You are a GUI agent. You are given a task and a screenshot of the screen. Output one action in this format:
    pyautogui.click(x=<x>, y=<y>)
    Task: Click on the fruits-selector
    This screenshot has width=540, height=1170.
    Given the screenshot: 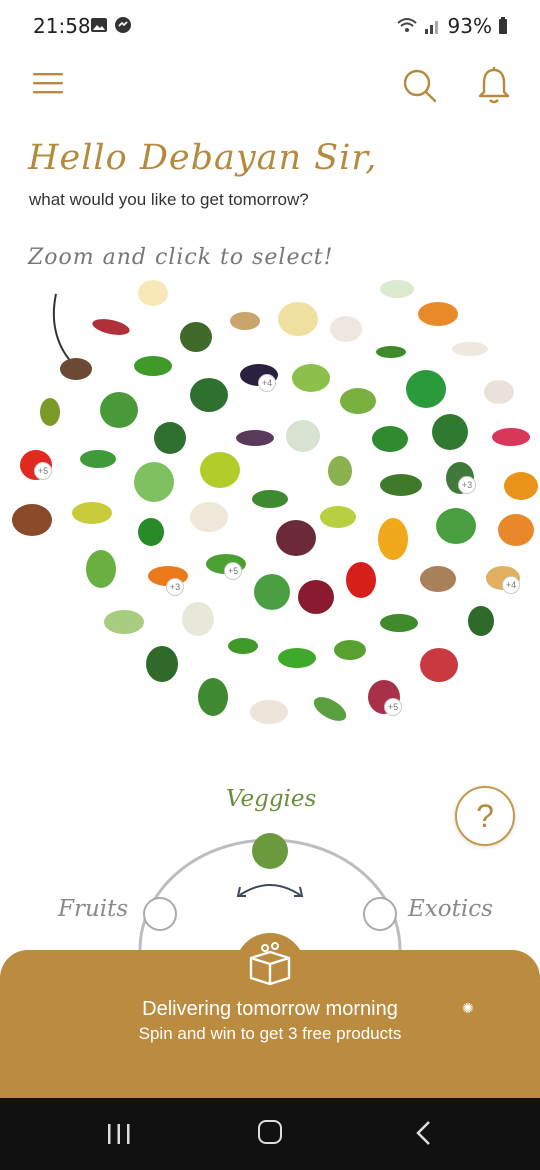 What is the action you would take?
    pyautogui.click(x=160, y=914)
    